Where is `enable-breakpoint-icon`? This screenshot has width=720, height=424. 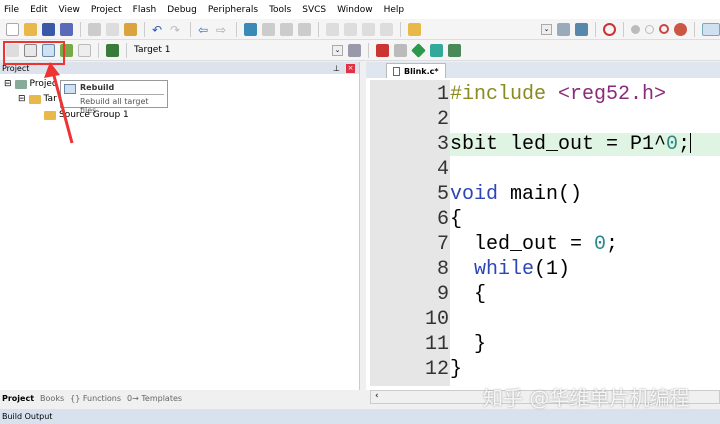 enable-breakpoint-icon is located at coordinates (649, 29).